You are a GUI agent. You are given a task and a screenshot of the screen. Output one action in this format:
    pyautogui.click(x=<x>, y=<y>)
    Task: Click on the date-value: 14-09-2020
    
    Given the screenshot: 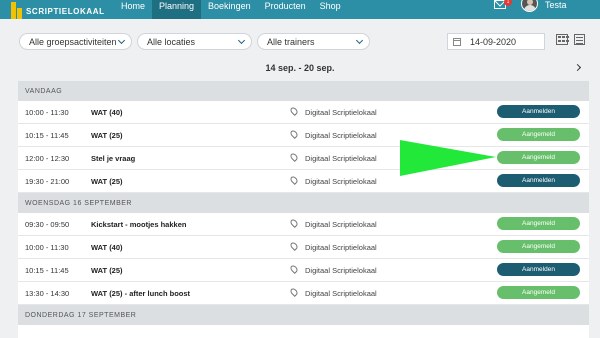 What is the action you would take?
    pyautogui.click(x=493, y=41)
    